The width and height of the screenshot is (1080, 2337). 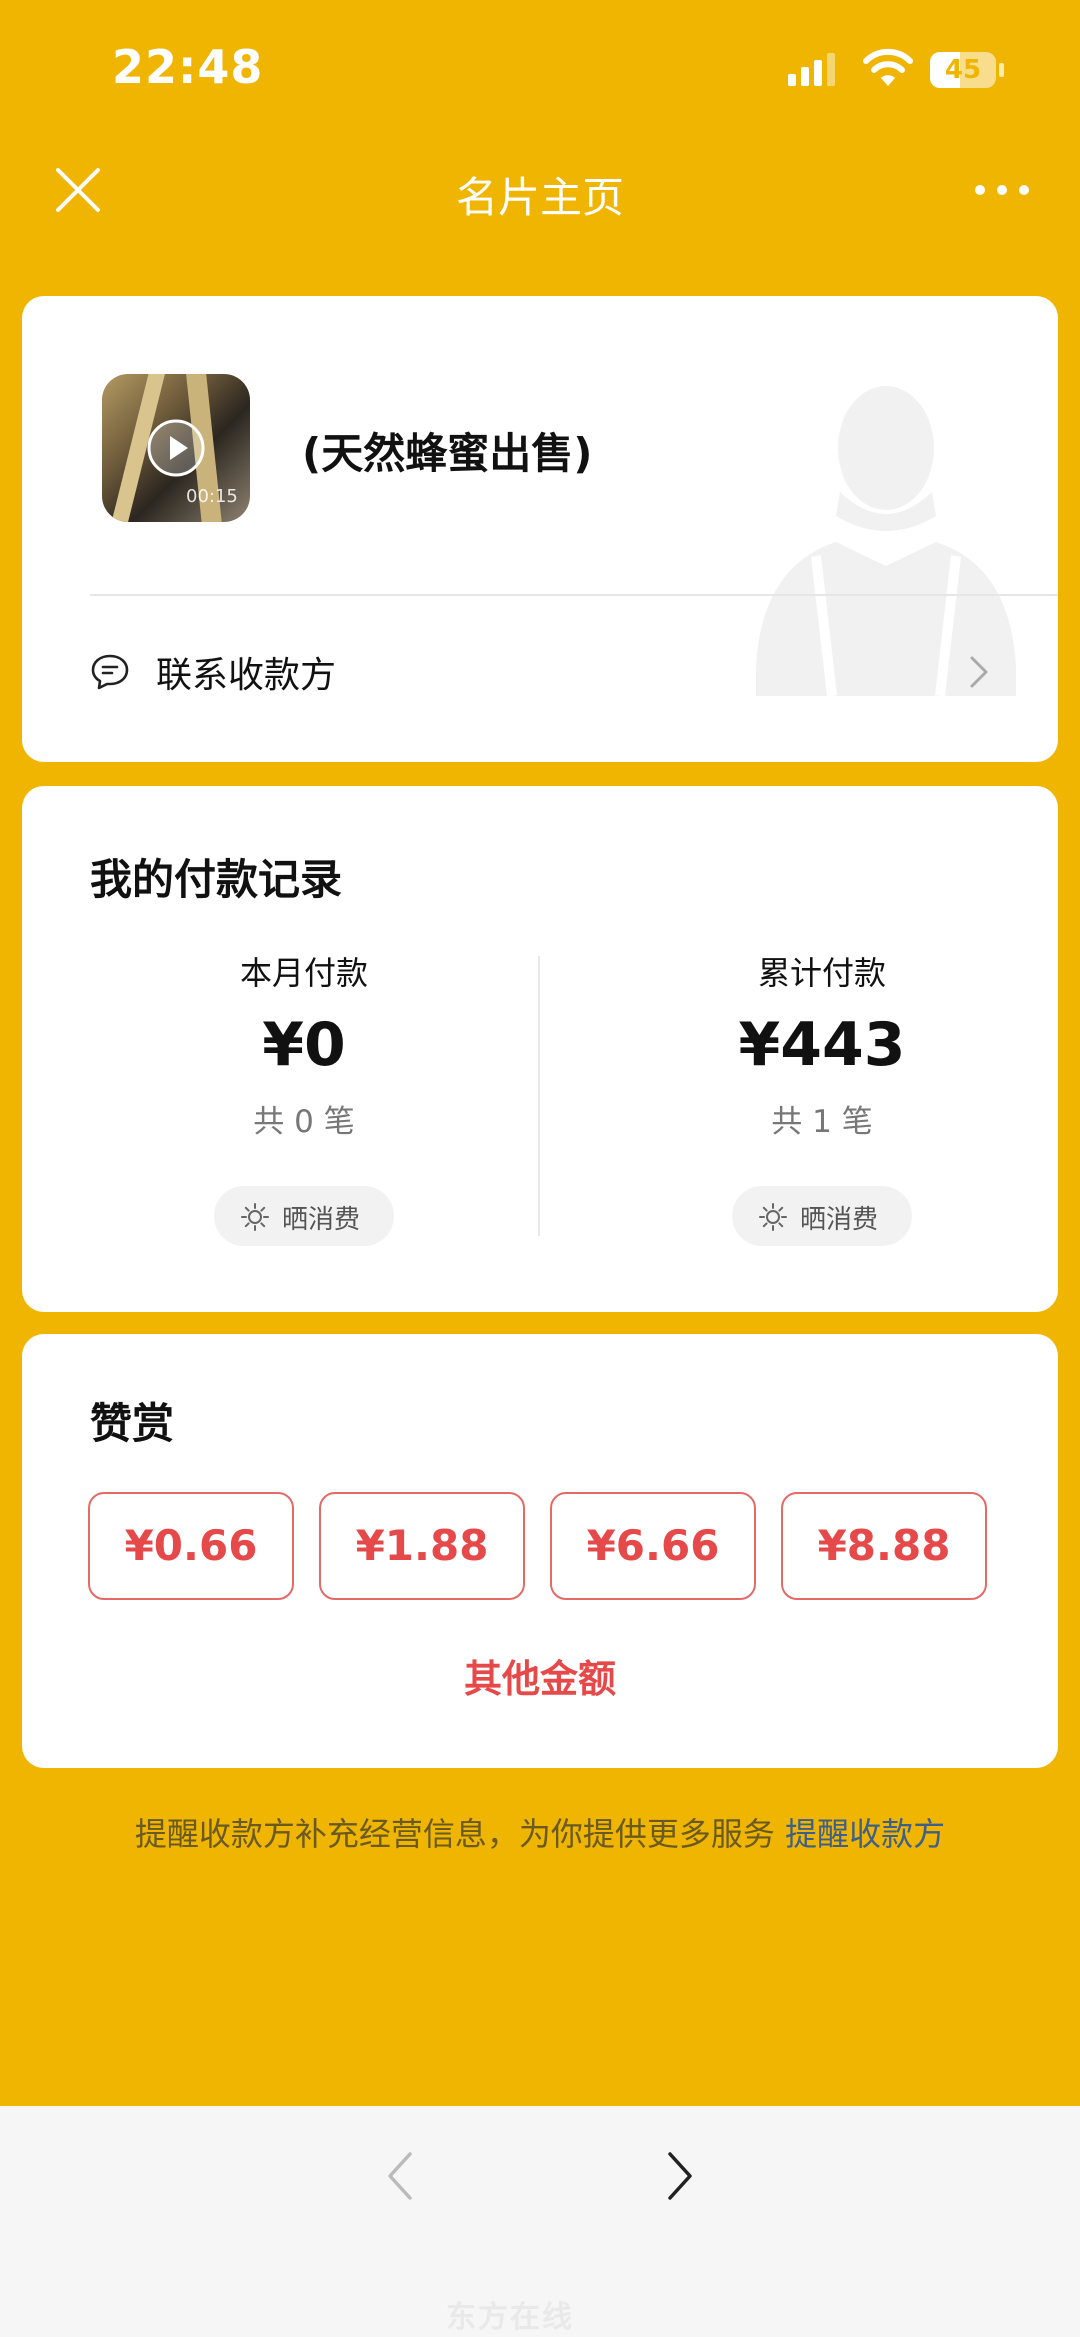 What do you see at coordinates (1002, 190) in the screenshot?
I see `more-dots-icon` at bounding box center [1002, 190].